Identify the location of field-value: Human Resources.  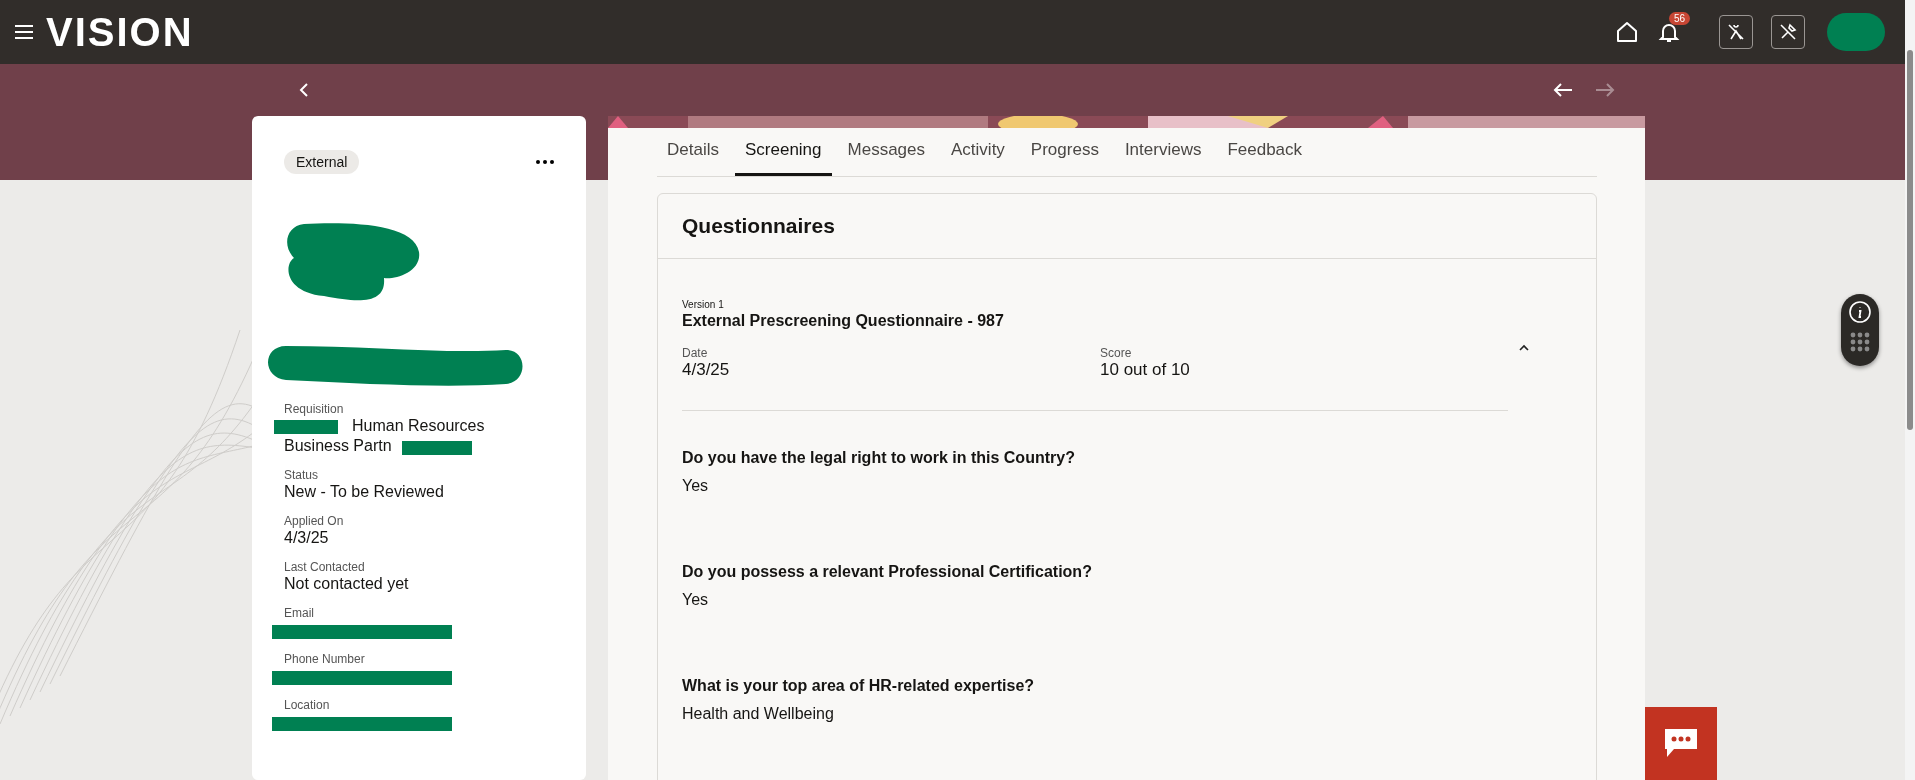
(418, 426).